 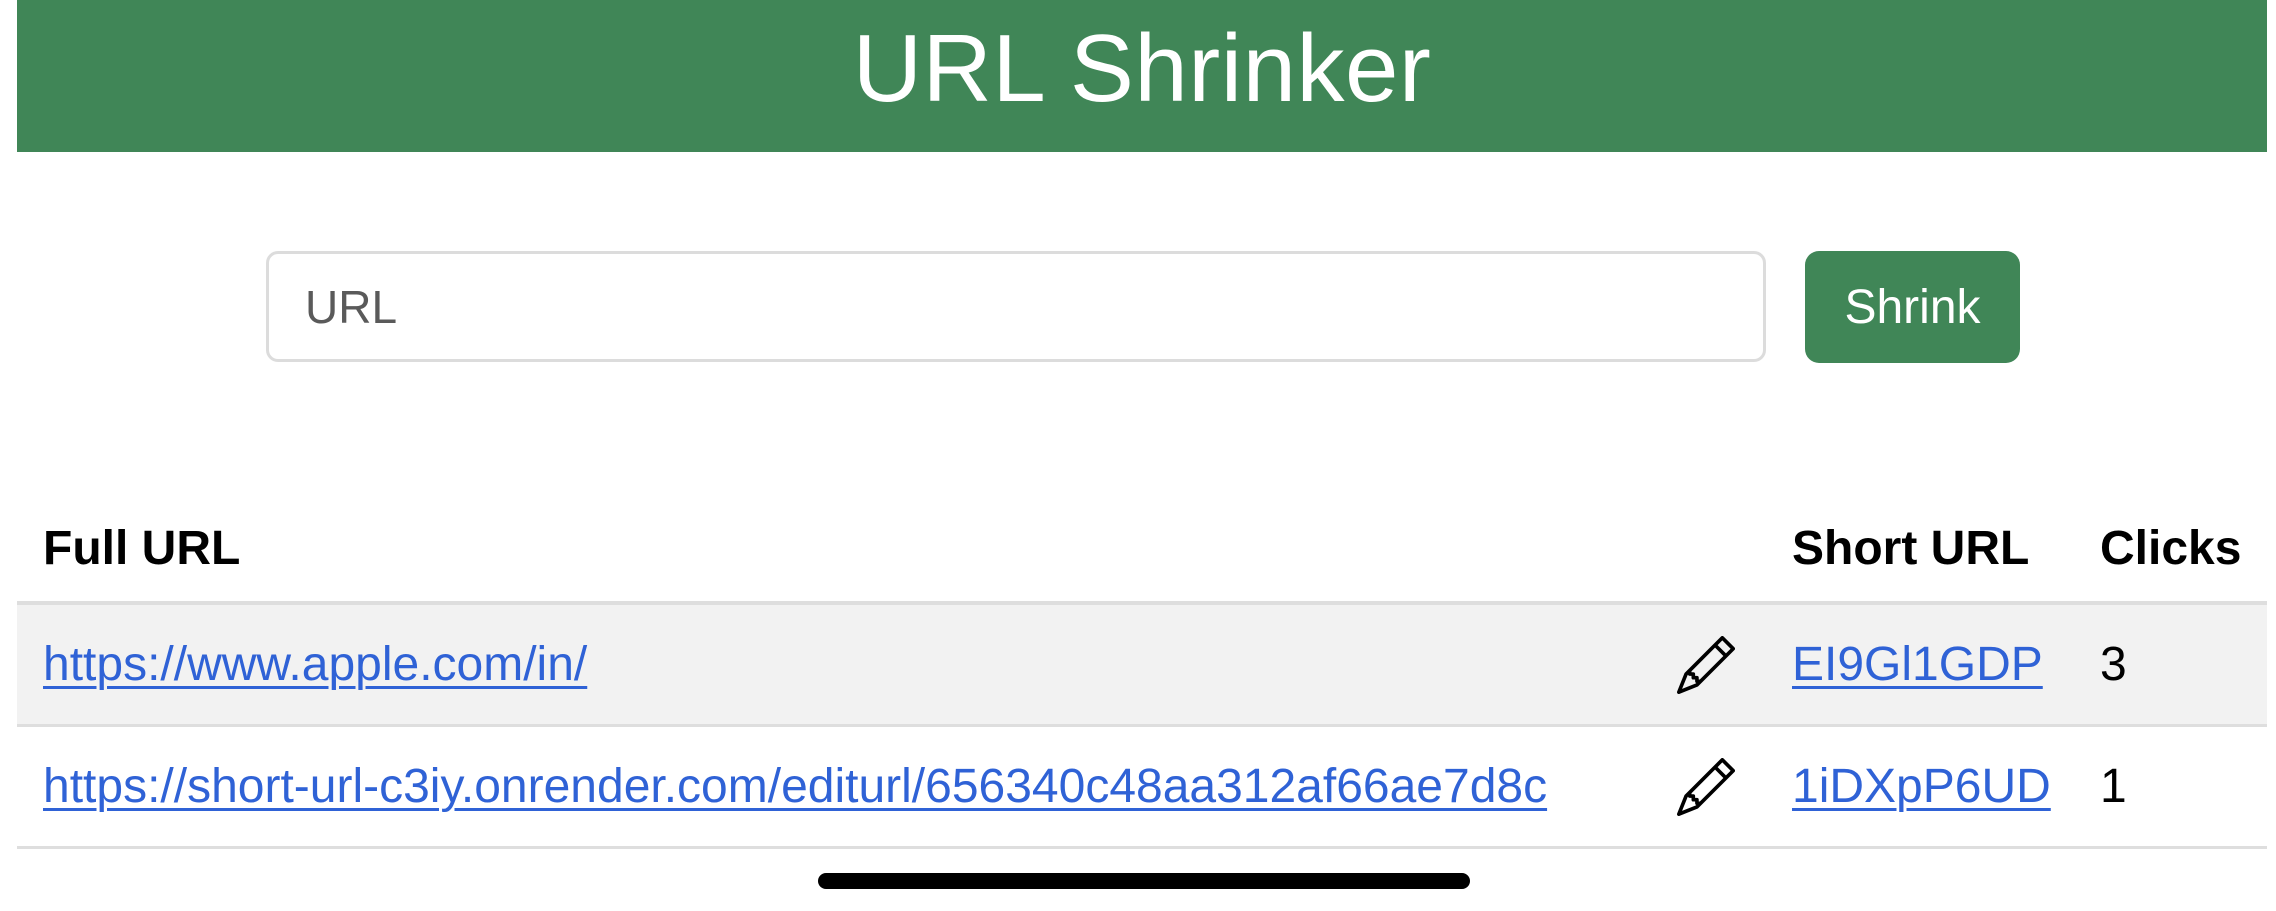 I want to click on table-row: https://www.apple.com/in/ EI9Gl1GDP 3, so click(x=1142, y=666).